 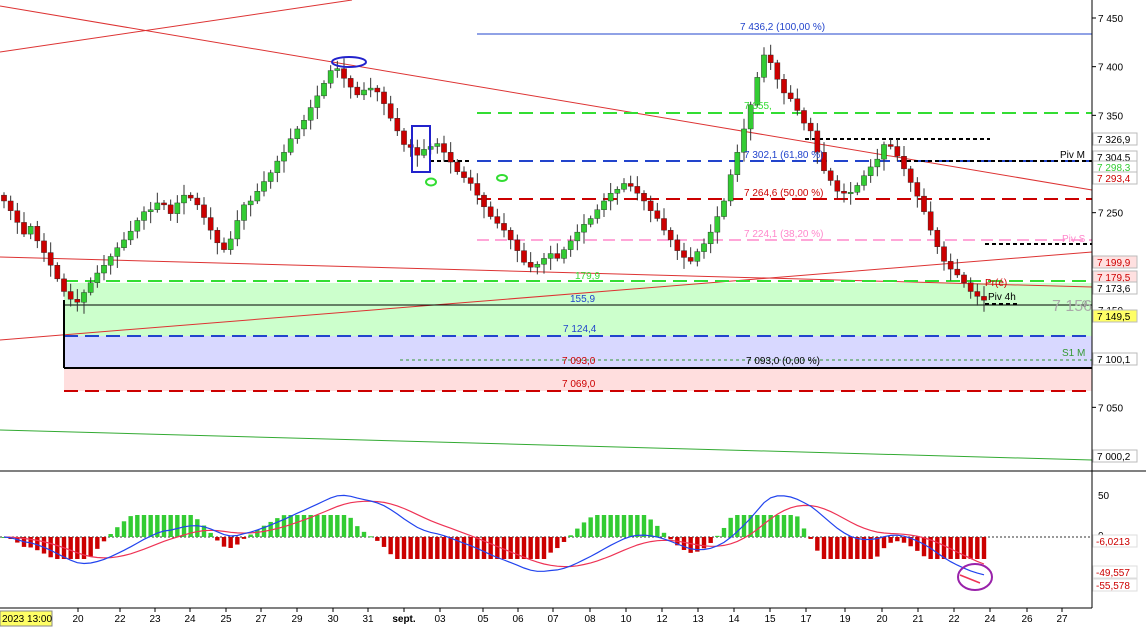 What do you see at coordinates (190, 619) in the screenshot?
I see `time-tick-label: 24` at bounding box center [190, 619].